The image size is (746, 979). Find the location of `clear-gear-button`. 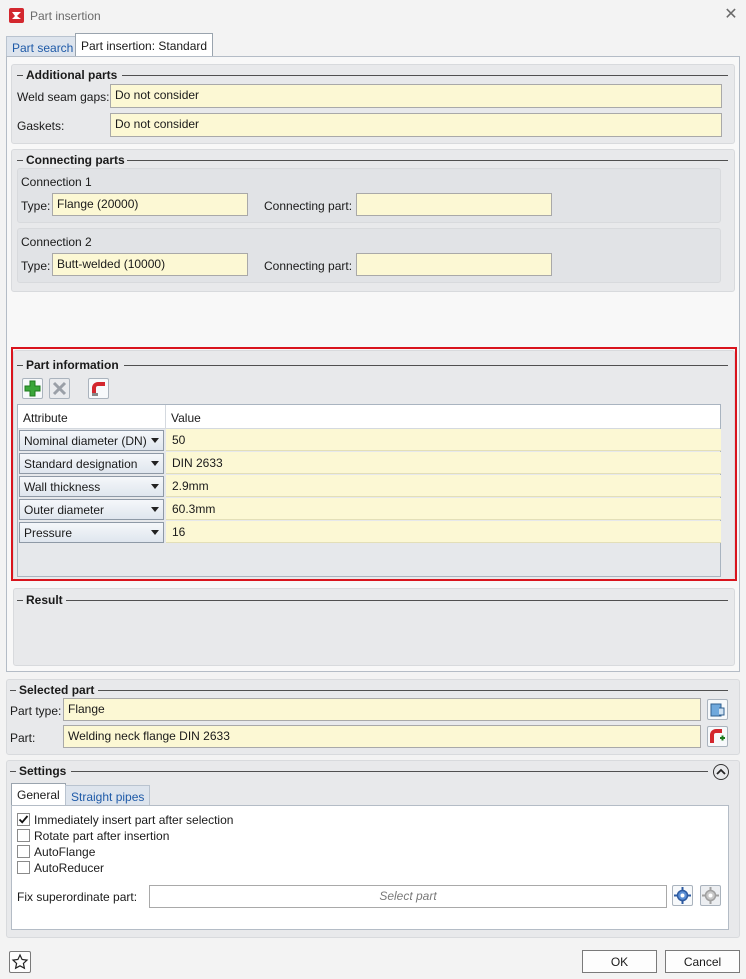

clear-gear-button is located at coordinates (710, 895).